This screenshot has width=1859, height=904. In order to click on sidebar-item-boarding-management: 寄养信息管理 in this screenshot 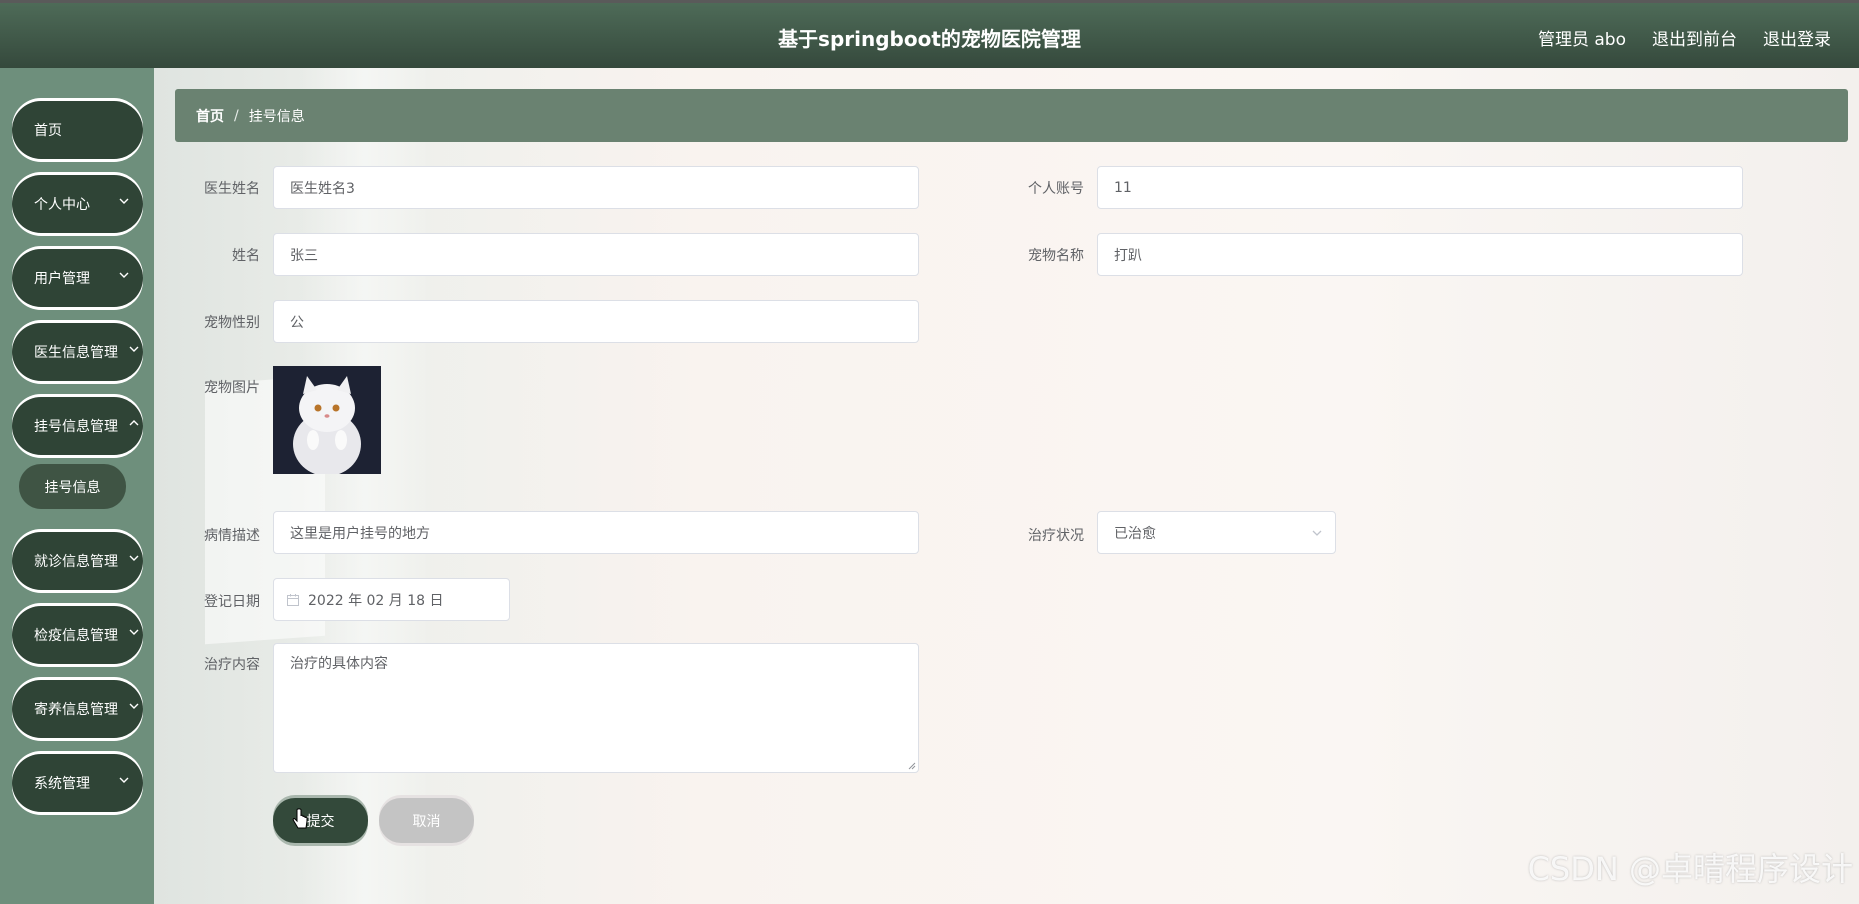, I will do `click(77, 709)`.